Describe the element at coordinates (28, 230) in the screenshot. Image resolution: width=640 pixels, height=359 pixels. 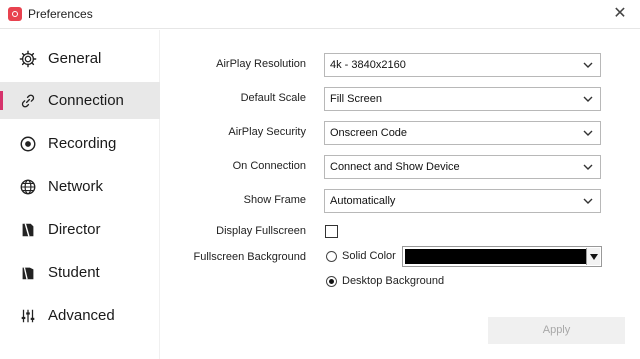
I see `director-icon` at that location.